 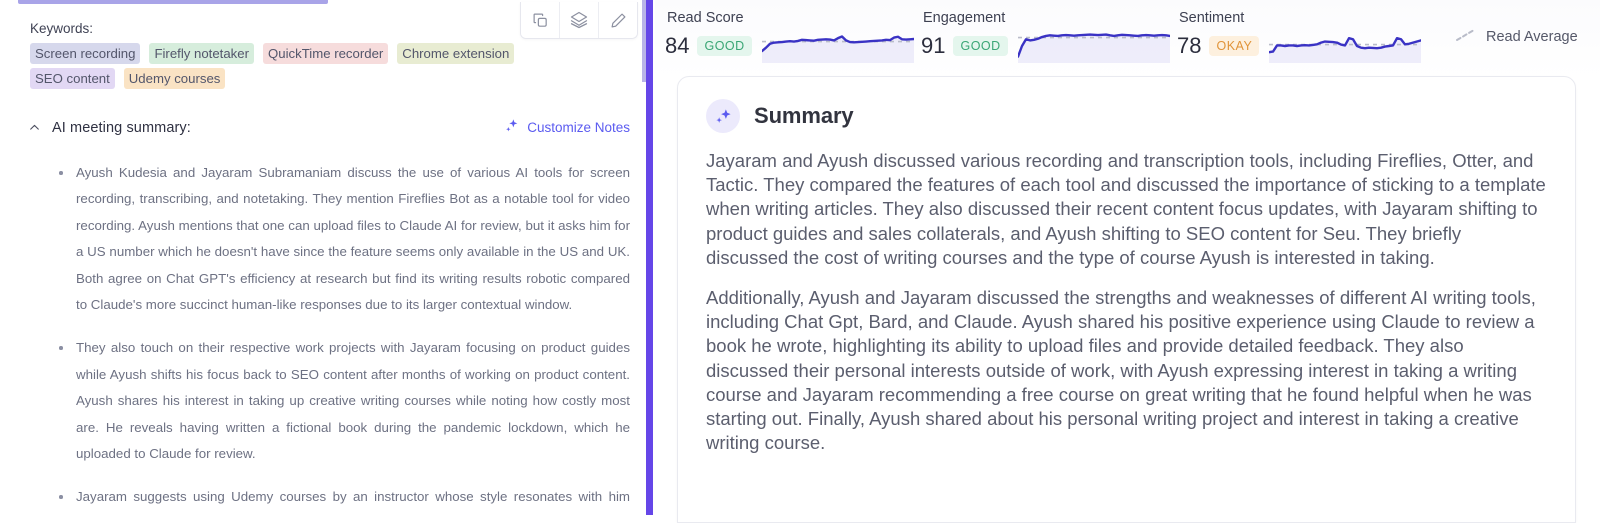 I want to click on panel-divider, so click(x=648, y=257).